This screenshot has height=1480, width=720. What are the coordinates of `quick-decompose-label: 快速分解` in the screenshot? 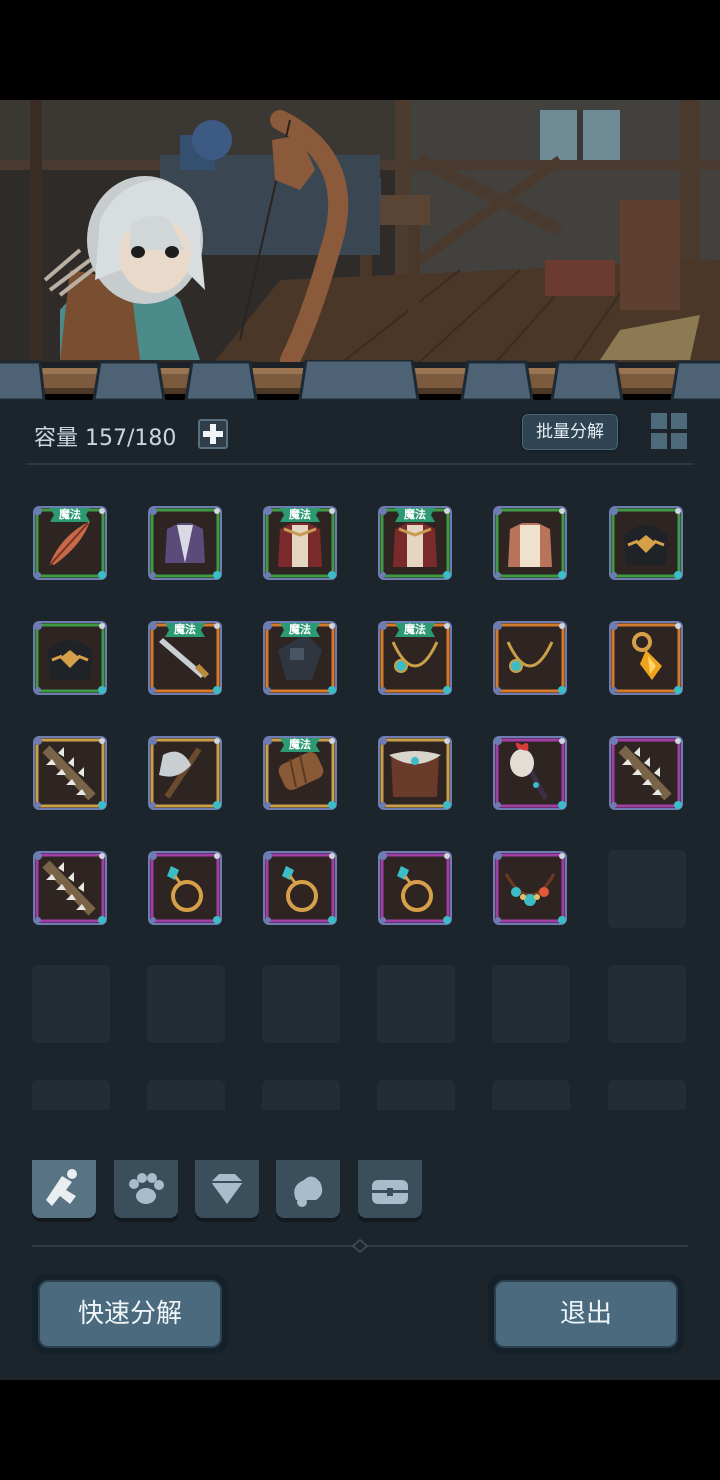 It's located at (129, 1314).